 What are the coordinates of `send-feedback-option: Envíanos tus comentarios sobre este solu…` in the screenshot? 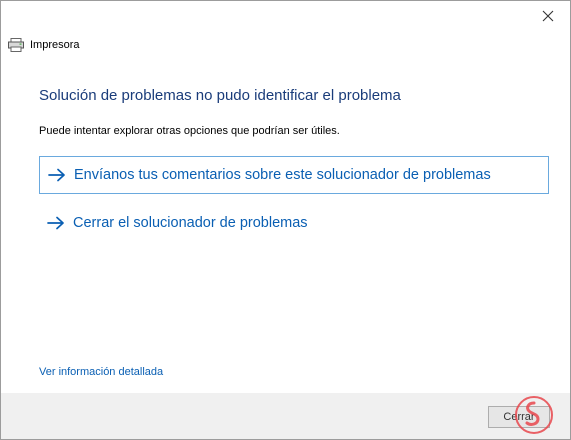 It's located at (294, 175).